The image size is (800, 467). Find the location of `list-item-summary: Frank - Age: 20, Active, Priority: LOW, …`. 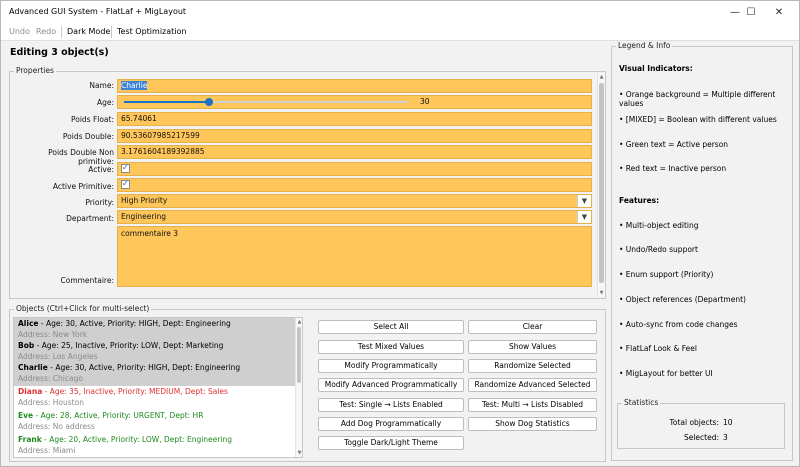

list-item-summary: Frank - Age: 20, Active, Priority: LOW, … is located at coordinates (125, 439).